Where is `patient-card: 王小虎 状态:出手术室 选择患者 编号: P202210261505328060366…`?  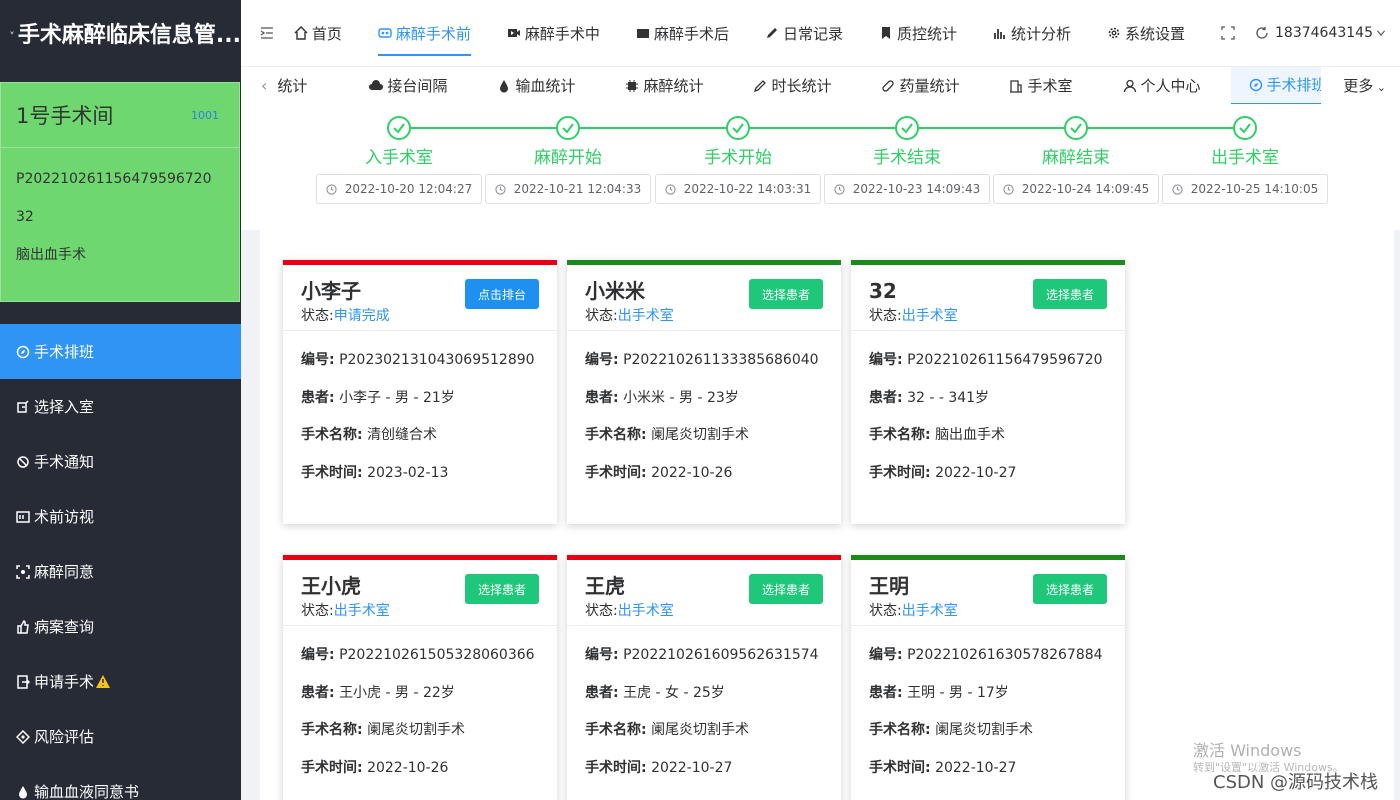 patient-card: 王小虎 状态:出手术室 选择患者 编号: P202210261505328060366… is located at coordinates (420, 677).